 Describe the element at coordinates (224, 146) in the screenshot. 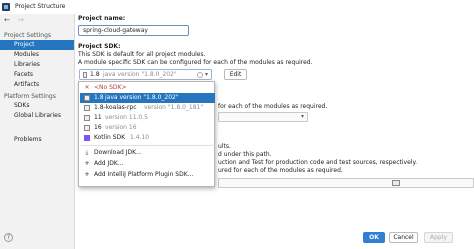

I see `compiler-output-desc-1: ults.` at that location.